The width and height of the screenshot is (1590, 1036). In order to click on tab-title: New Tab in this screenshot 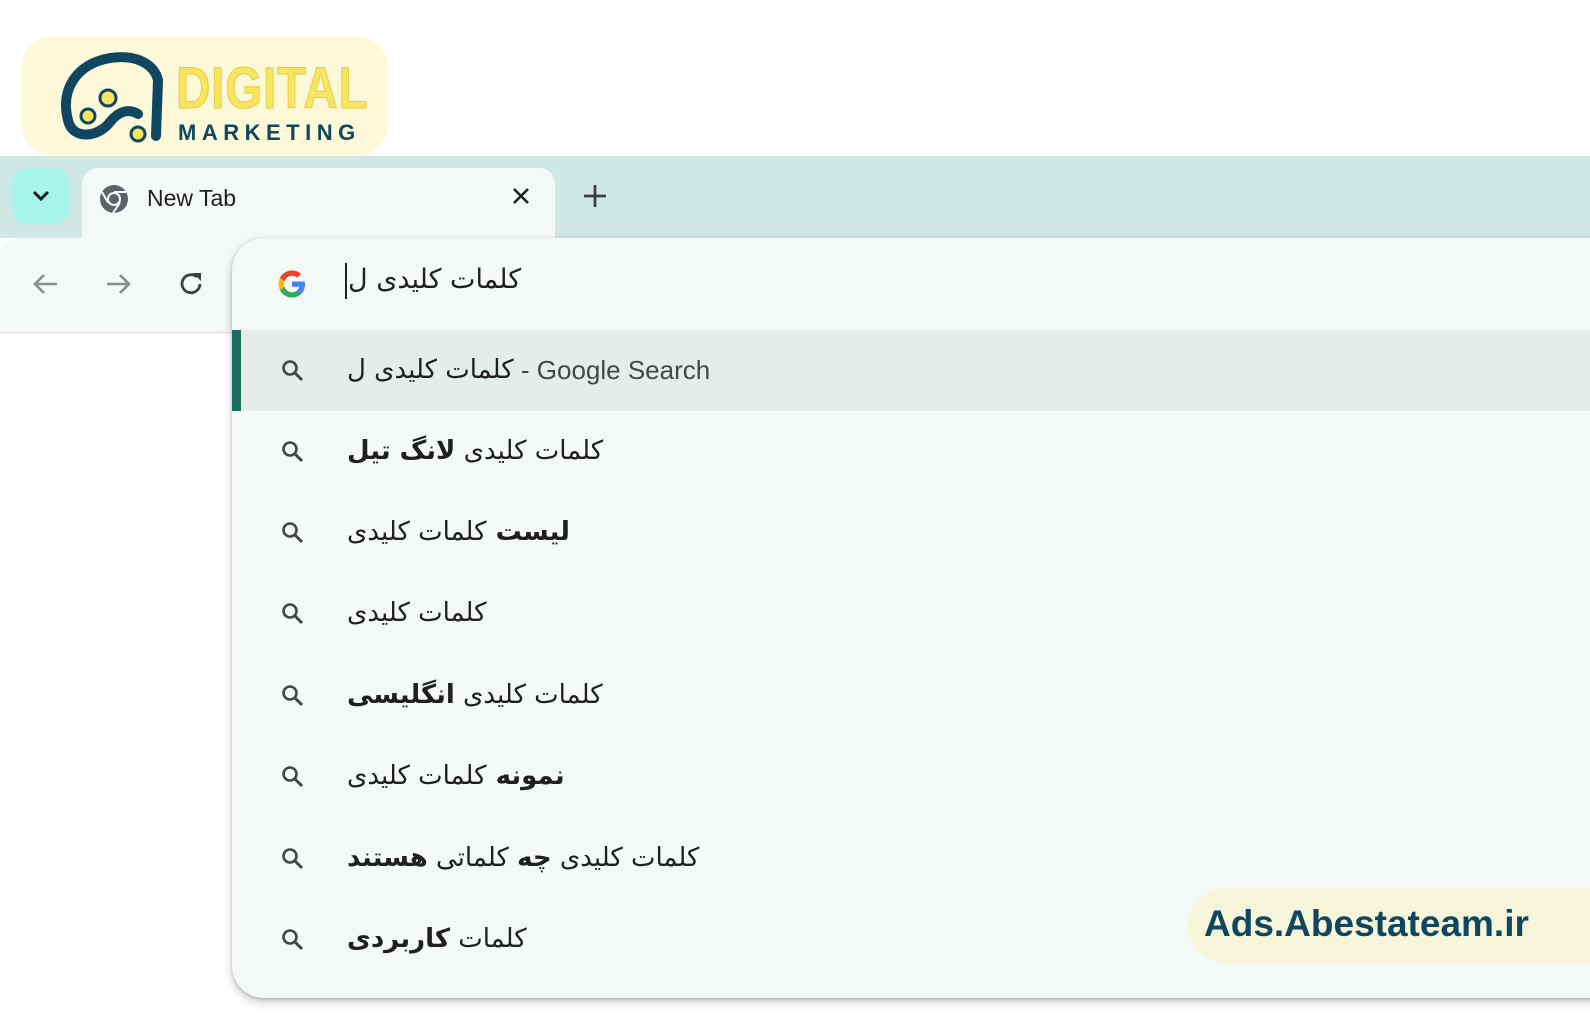, I will do `click(192, 198)`.